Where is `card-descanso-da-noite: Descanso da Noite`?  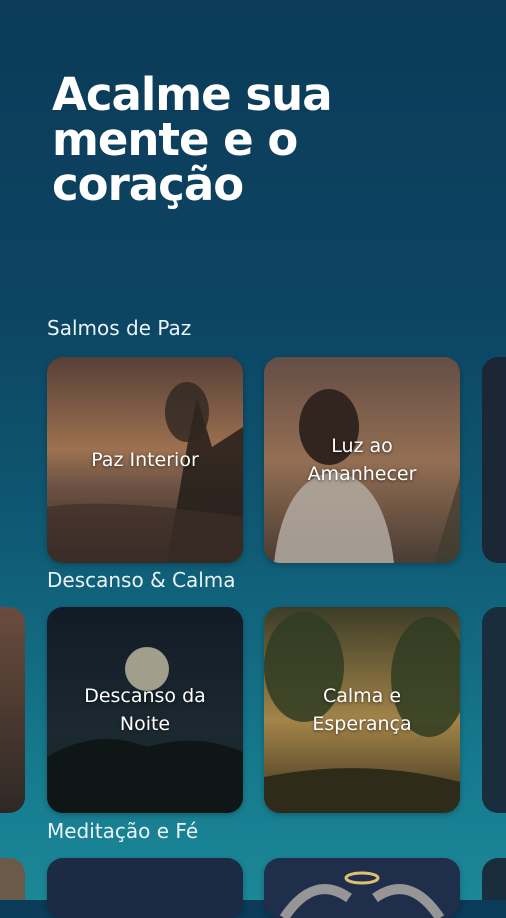
card-descanso-da-noite: Descanso da Noite is located at coordinates (145, 710).